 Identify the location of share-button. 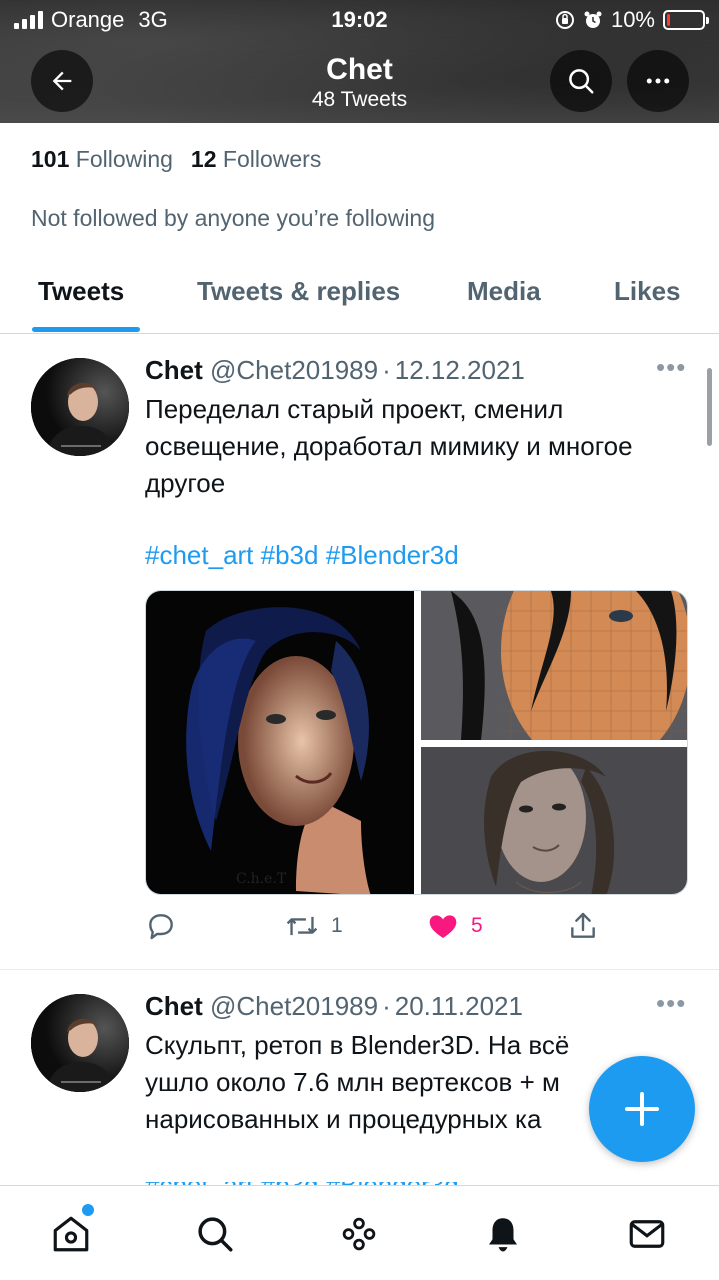
(583, 926).